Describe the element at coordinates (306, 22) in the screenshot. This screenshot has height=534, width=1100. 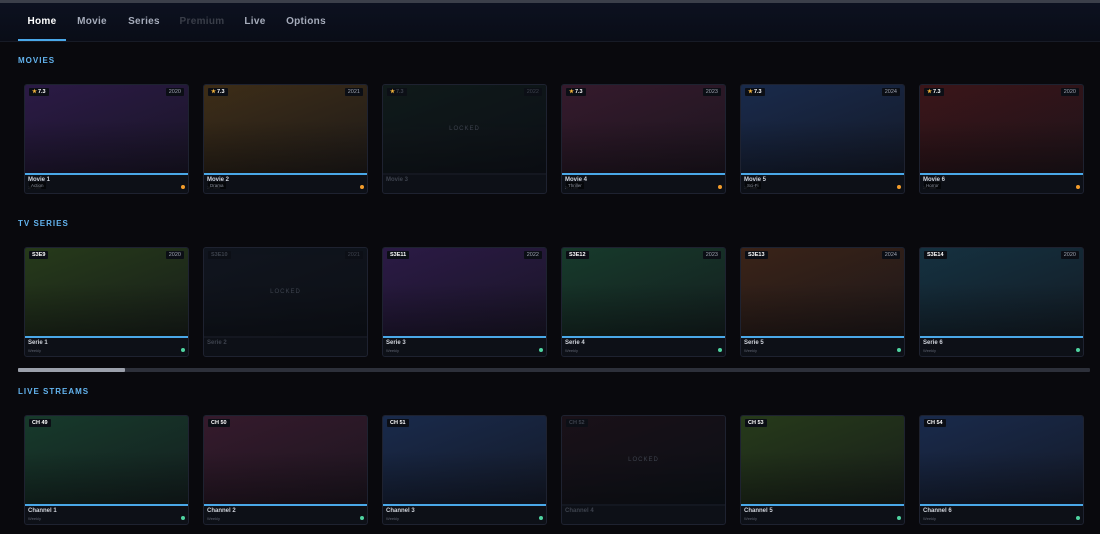
I see `nav-tab-options: Options` at that location.